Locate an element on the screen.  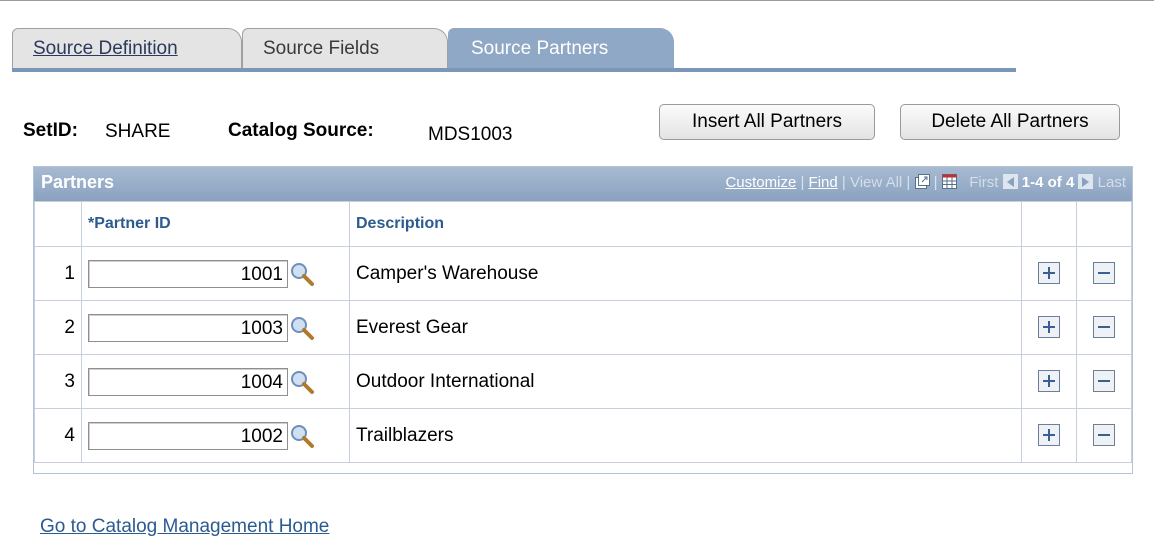
last-link: Last is located at coordinates (1112, 182).